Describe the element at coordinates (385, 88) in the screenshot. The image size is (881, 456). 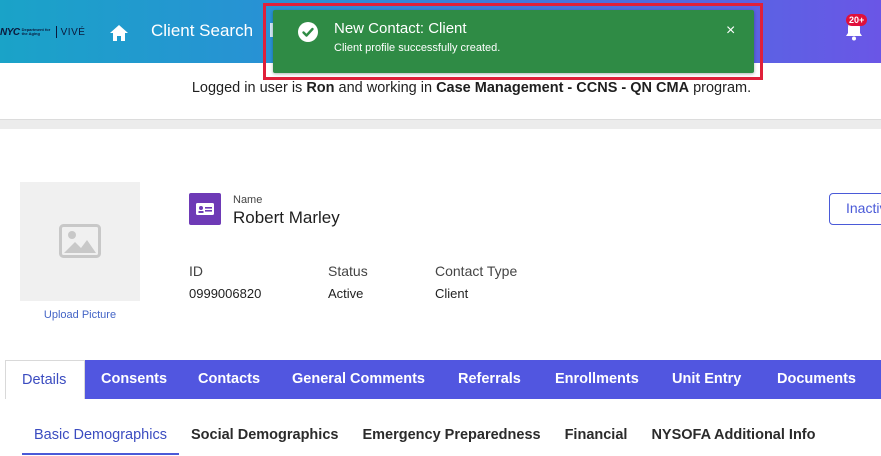
I see `login-middle: and working in` at that location.